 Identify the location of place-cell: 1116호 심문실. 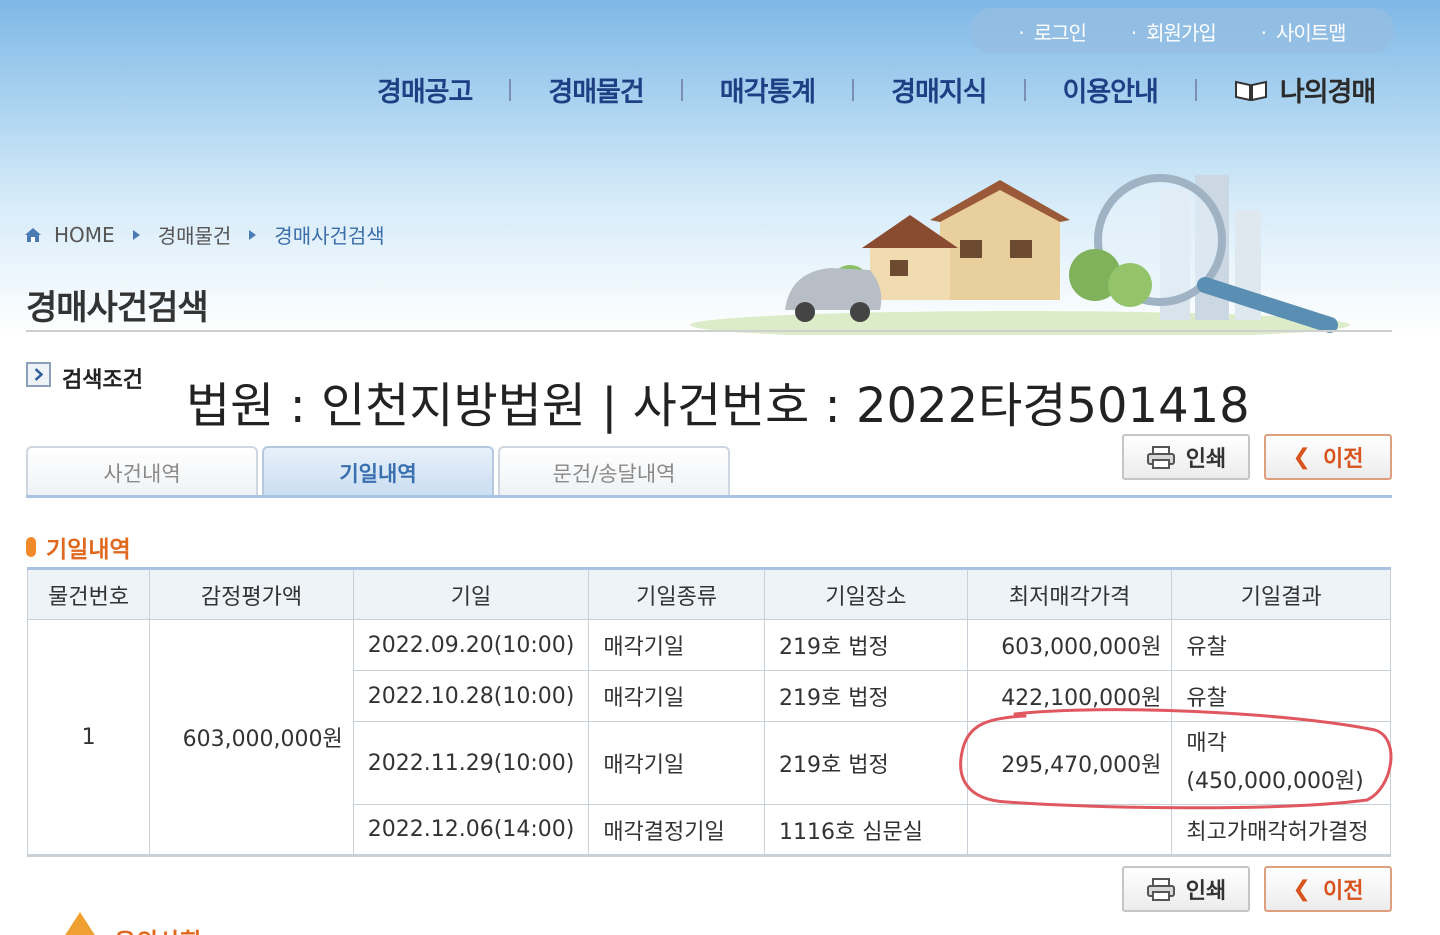
(866, 830).